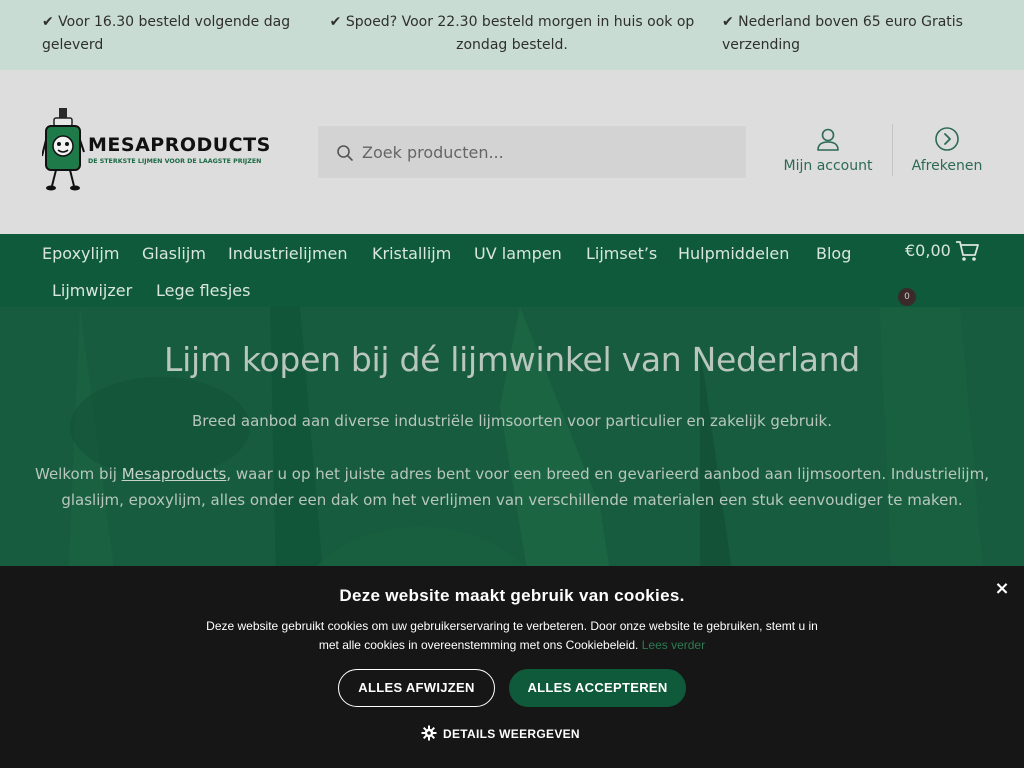 Image resolution: width=1024 pixels, height=768 pixels. Describe the element at coordinates (597, 688) in the screenshot. I see `accept-all-button: ALLES ACCEPTEREN` at that location.